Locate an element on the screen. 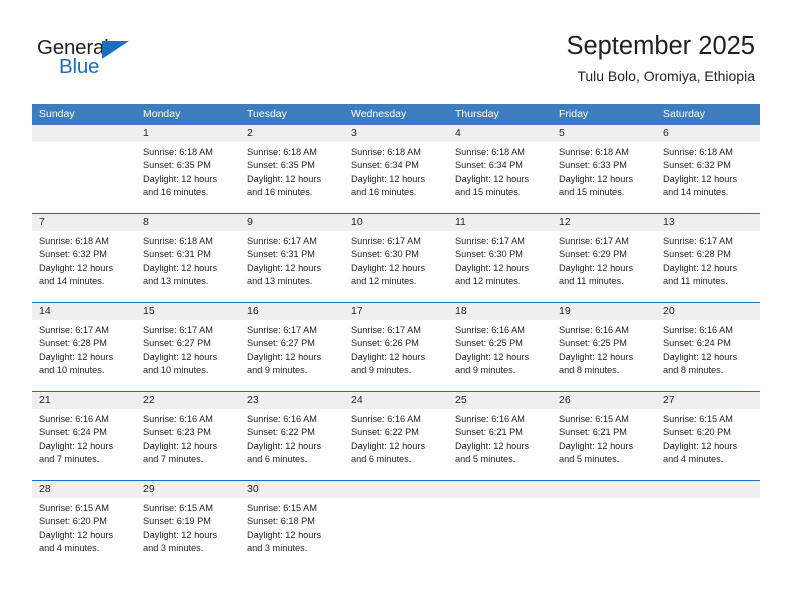 Image resolution: width=792 pixels, height=612 pixels. page-title: September 2025 is located at coordinates (660, 46).